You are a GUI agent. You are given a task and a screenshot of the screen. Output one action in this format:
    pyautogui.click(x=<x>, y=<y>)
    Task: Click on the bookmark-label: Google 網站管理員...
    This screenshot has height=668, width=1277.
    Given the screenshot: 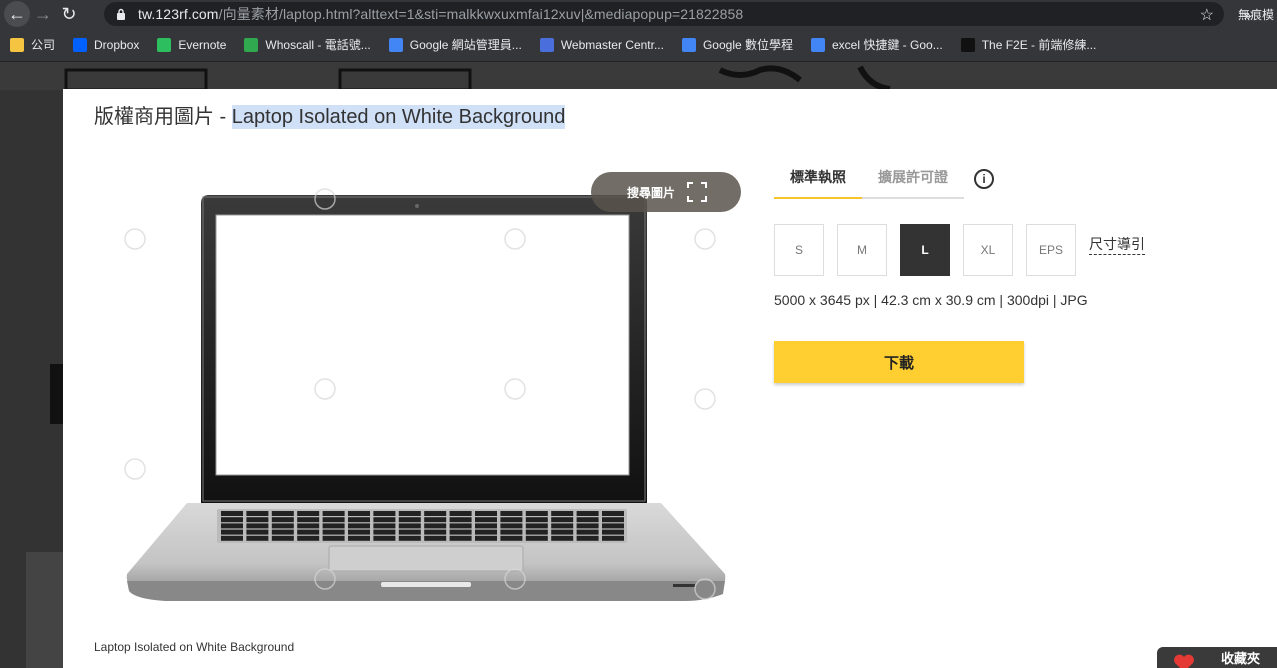 What is the action you would take?
    pyautogui.click(x=465, y=45)
    